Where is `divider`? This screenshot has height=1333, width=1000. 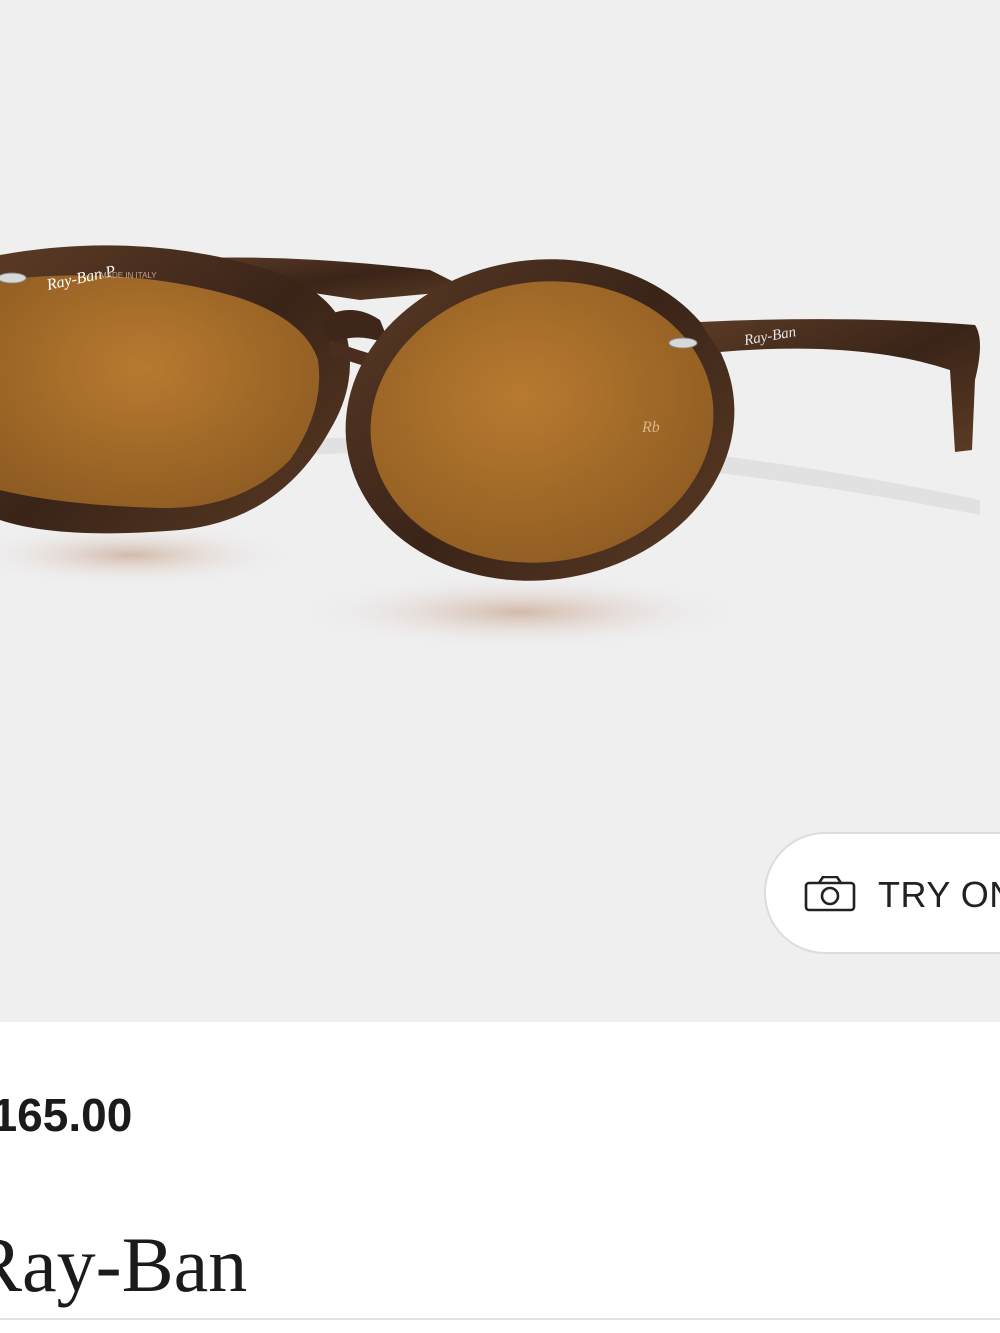
divider is located at coordinates (500, 1319).